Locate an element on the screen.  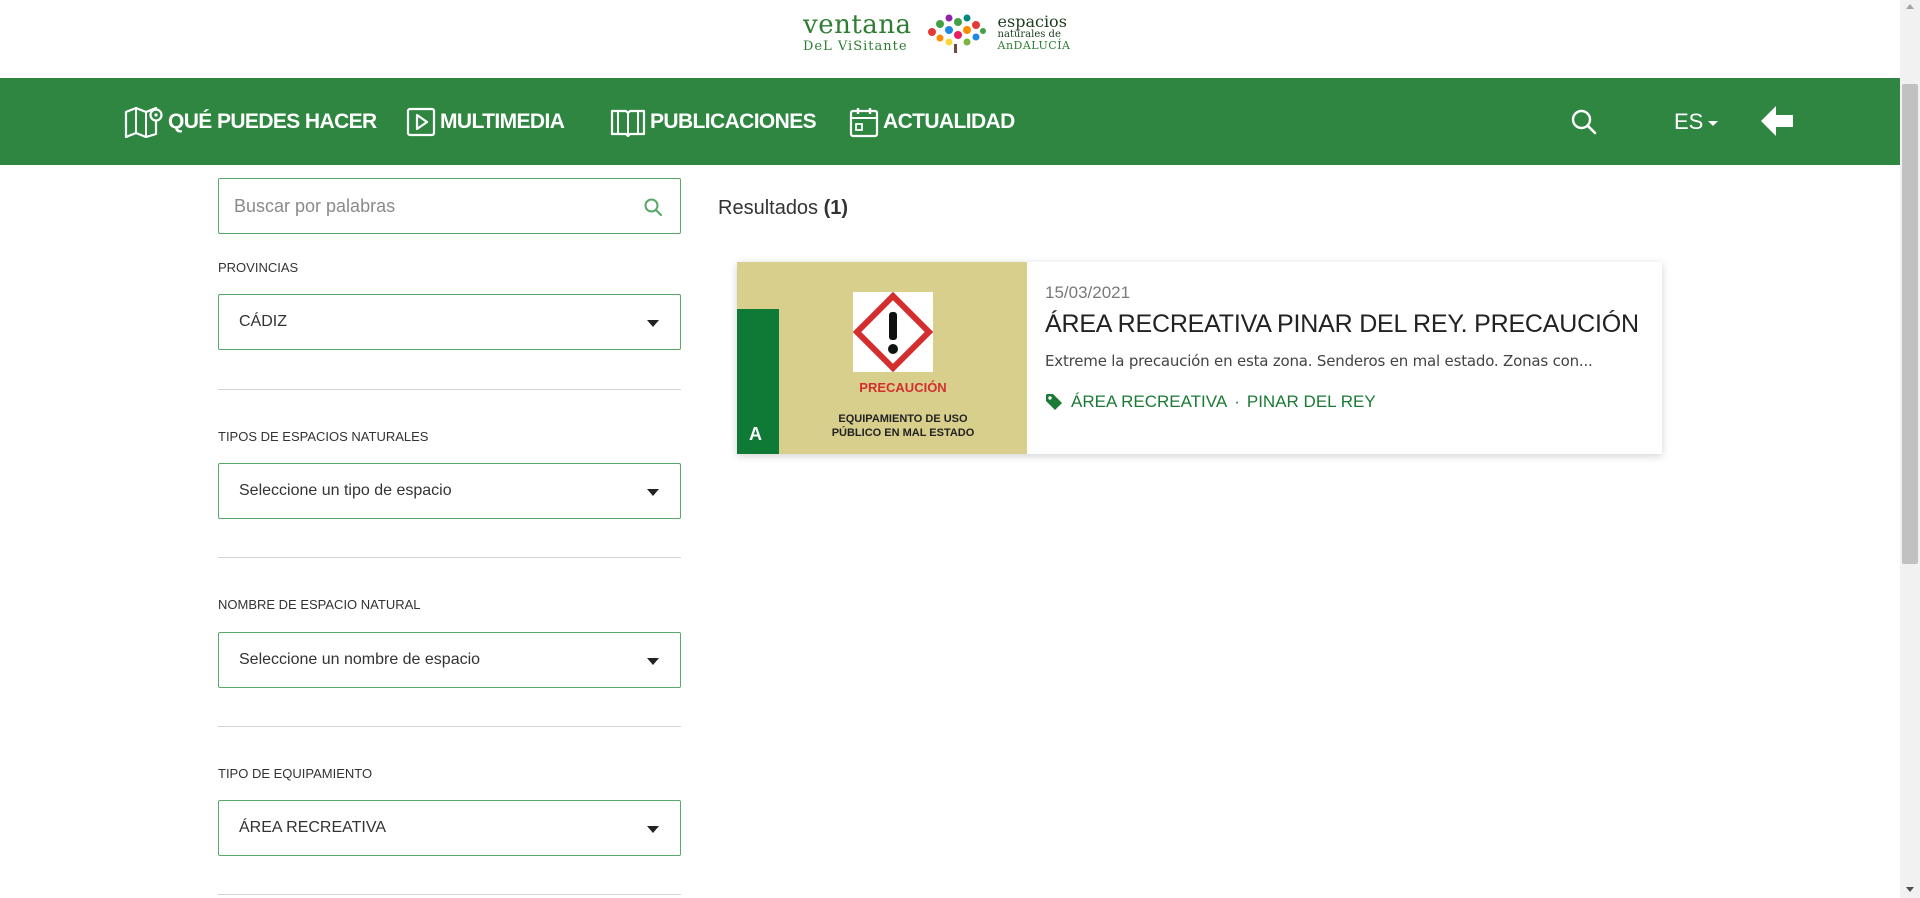
select-nombre-espacio: Seleccione un nombre de espacio is located at coordinates (449, 660).